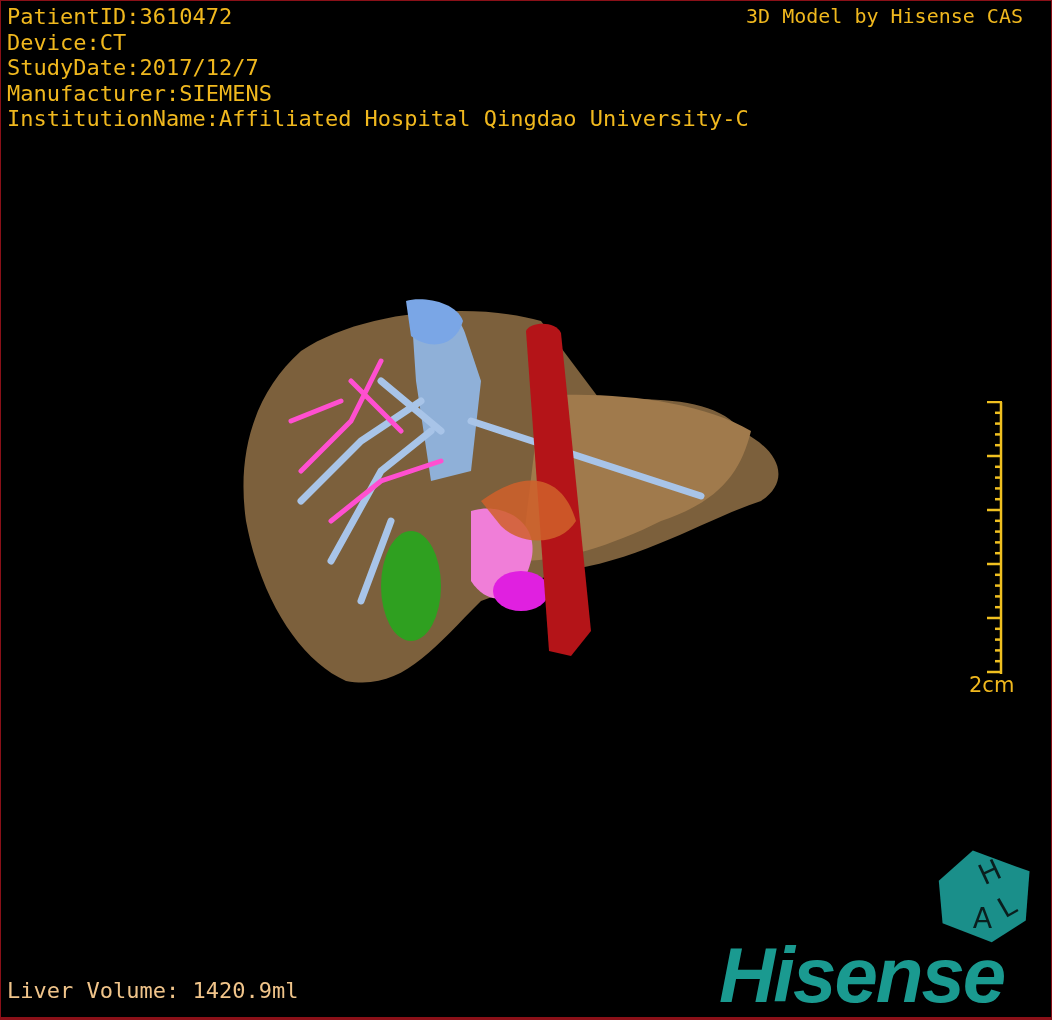 This screenshot has width=1052, height=1020. Describe the element at coordinates (120, 17) in the screenshot. I see `study-info-text: PatientID:3610472` at that location.